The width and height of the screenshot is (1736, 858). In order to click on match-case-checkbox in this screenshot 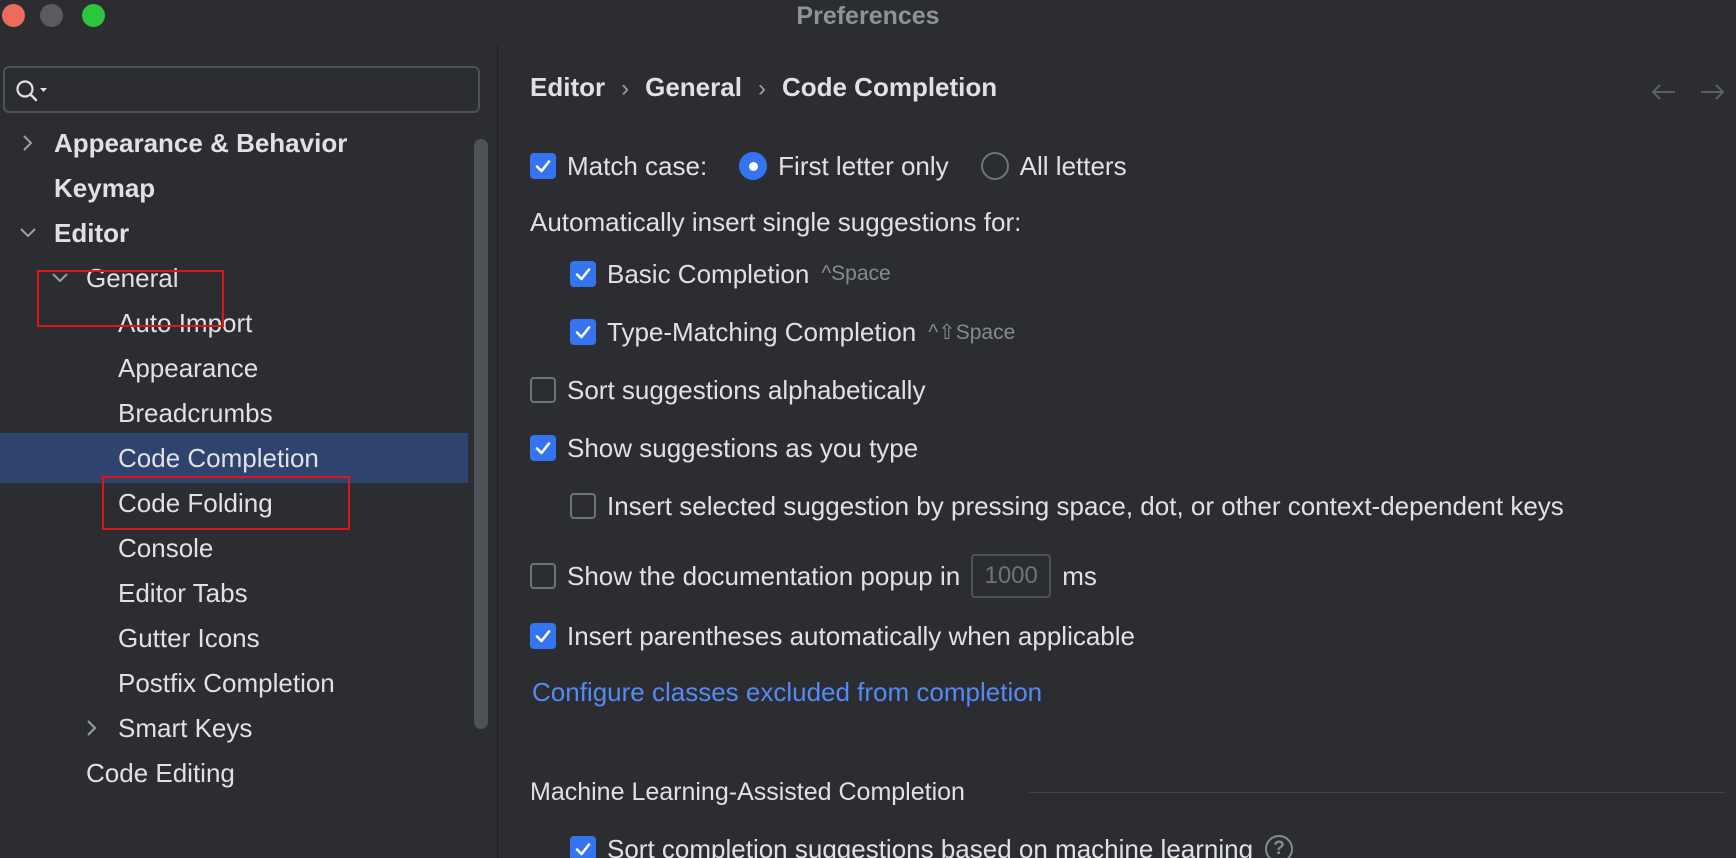, I will do `click(543, 166)`.